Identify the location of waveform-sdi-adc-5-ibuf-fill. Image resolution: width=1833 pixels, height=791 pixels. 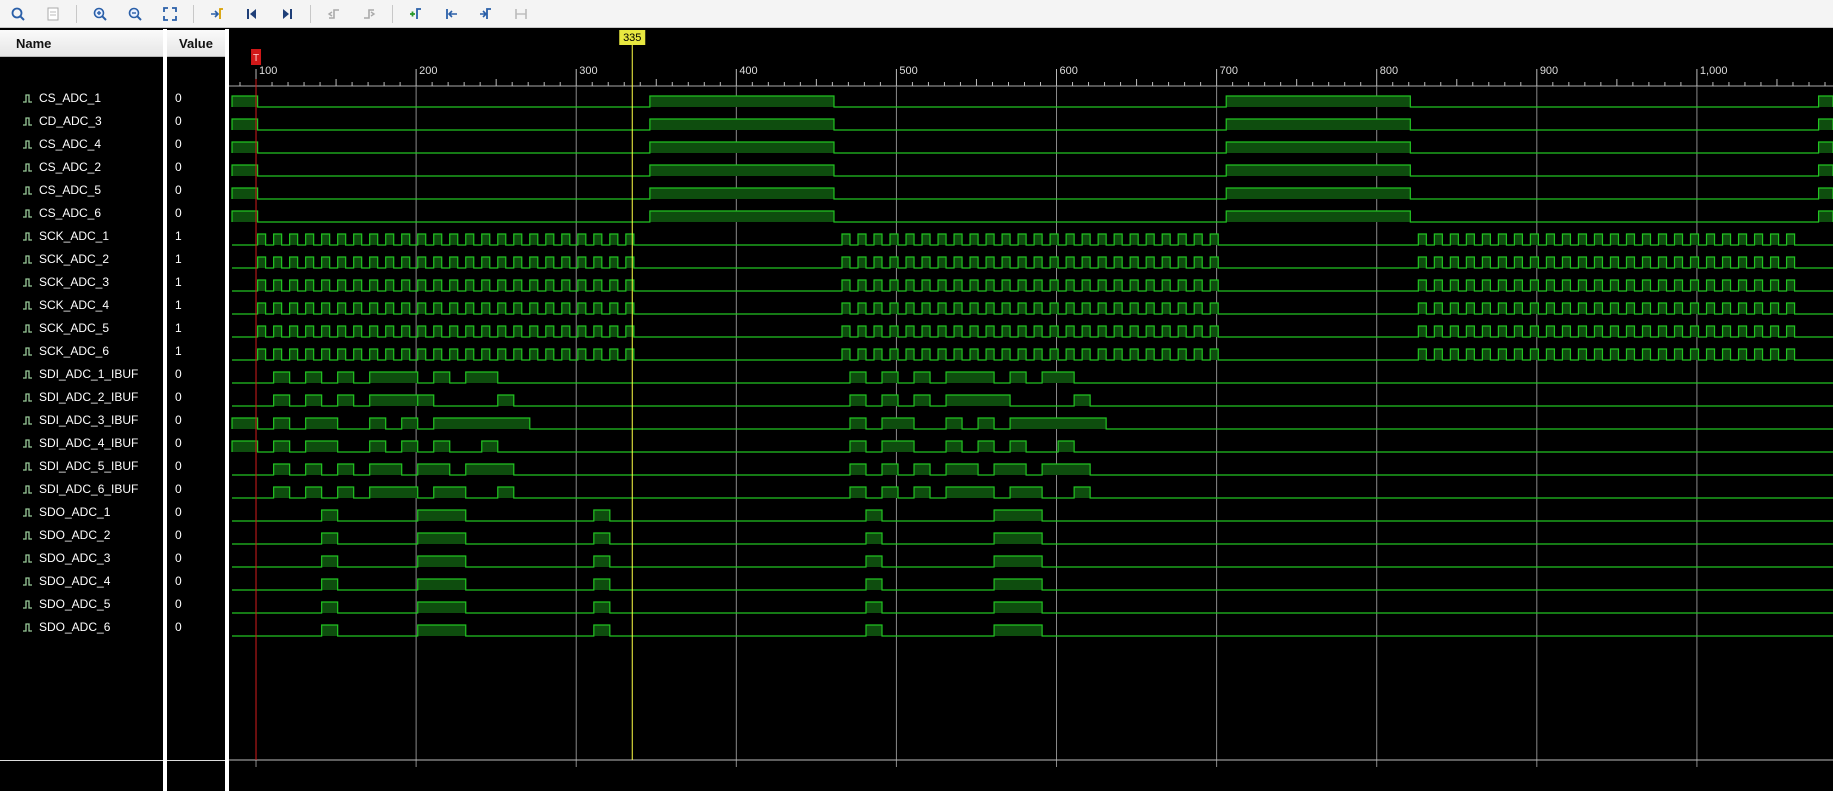
(682, 469).